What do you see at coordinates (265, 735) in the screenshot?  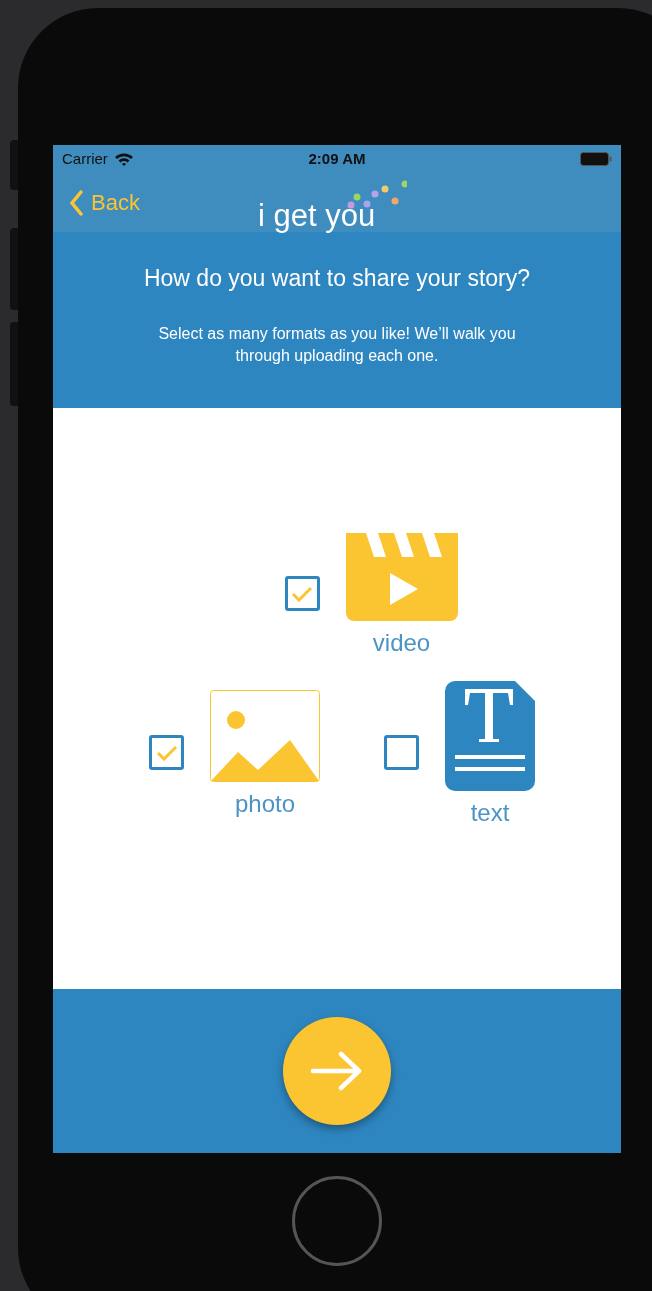 I see `image-icon` at bounding box center [265, 735].